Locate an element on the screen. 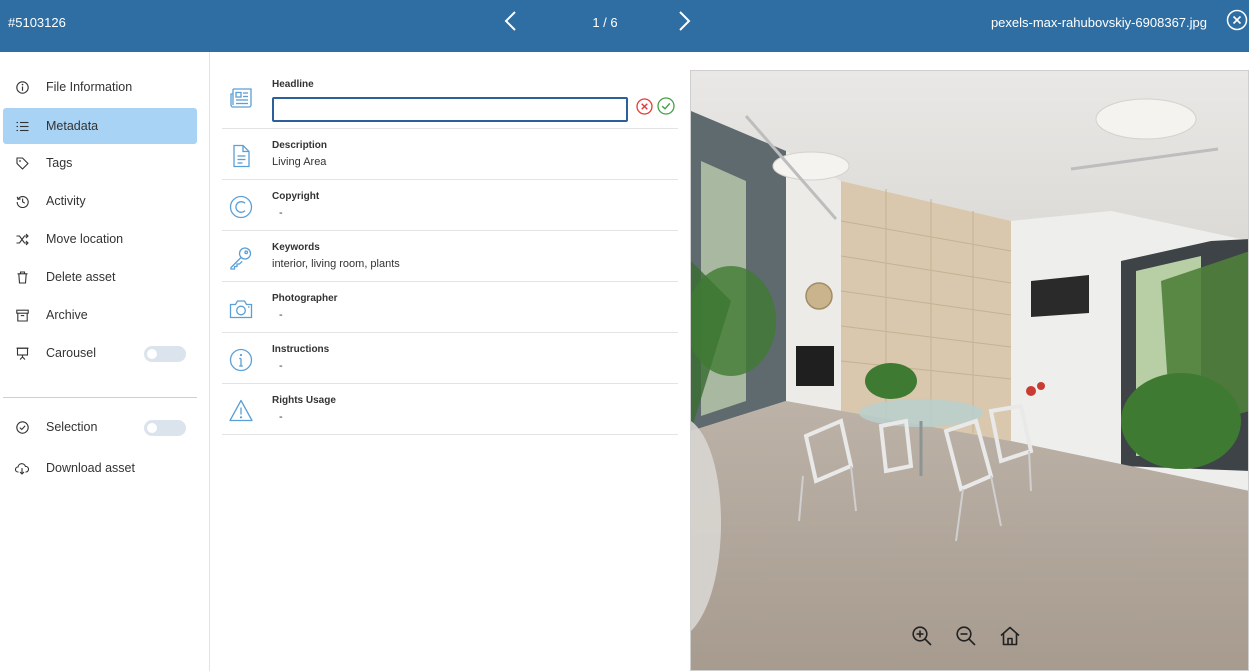 The width and height of the screenshot is (1249, 671). metadata-row-rights-usage: Rights Usage - is located at coordinates (450, 409).